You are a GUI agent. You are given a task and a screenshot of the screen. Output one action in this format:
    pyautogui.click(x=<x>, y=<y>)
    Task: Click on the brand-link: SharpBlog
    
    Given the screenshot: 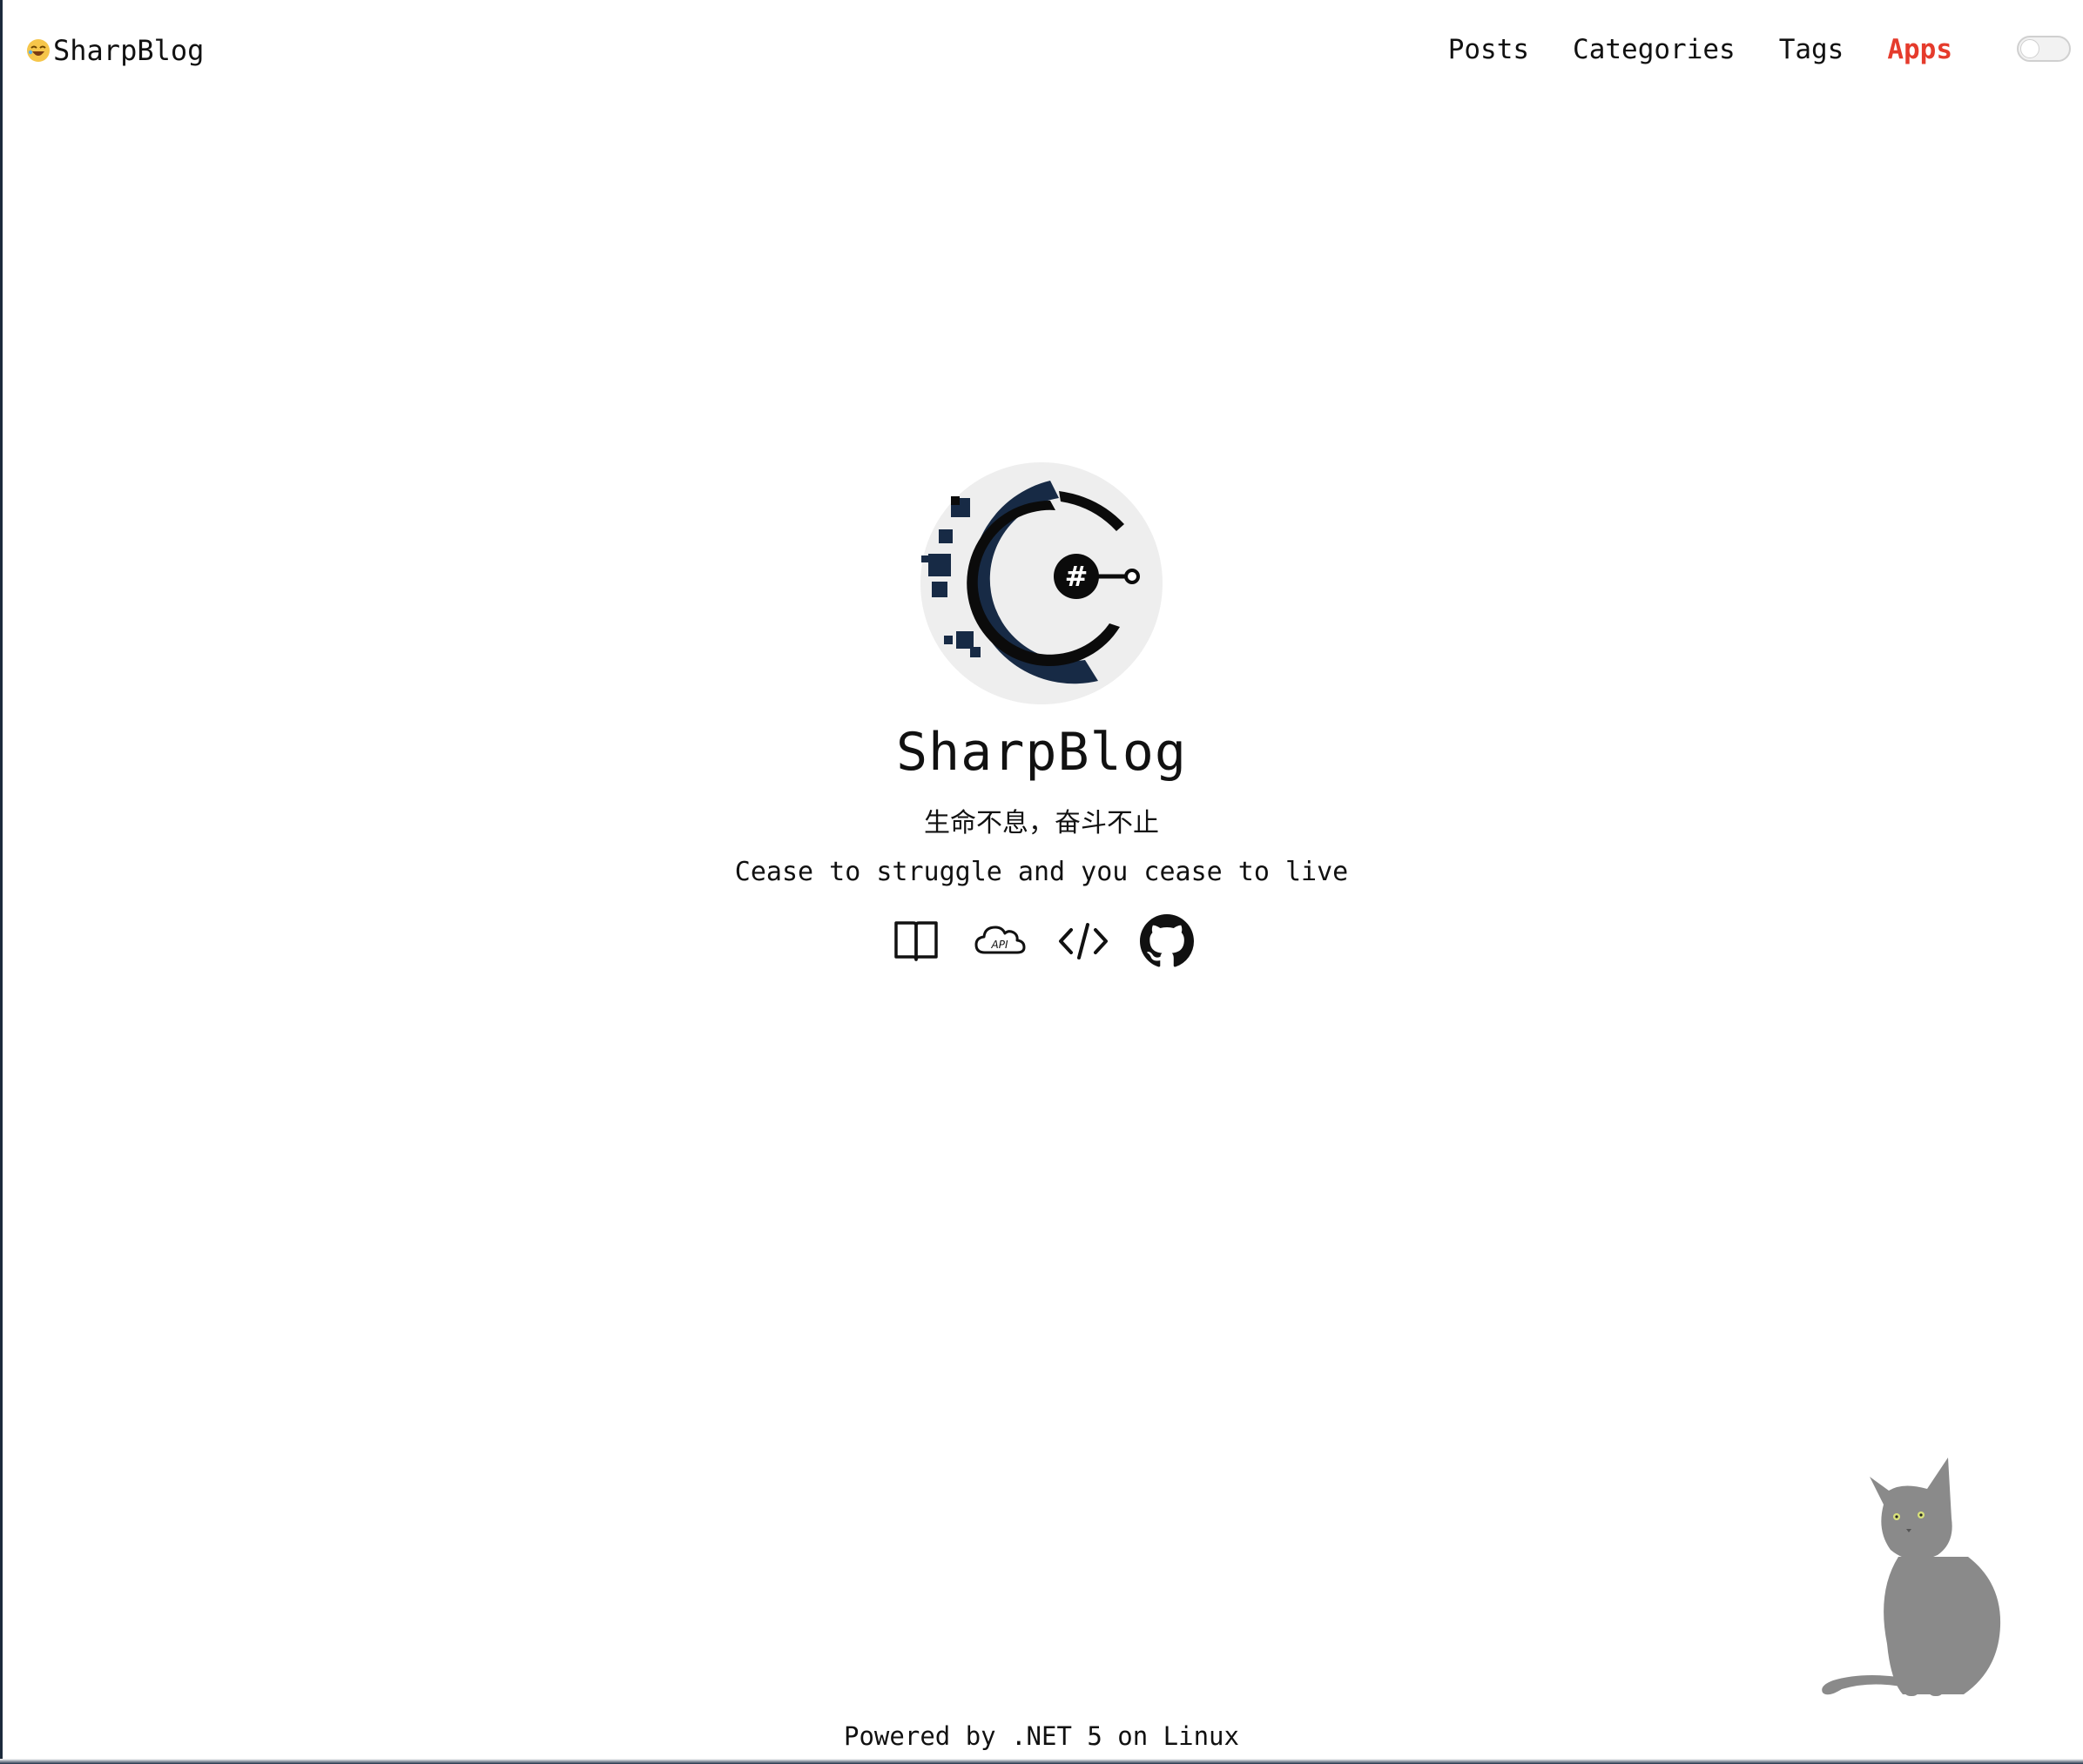 What is the action you would take?
    pyautogui.click(x=115, y=50)
    